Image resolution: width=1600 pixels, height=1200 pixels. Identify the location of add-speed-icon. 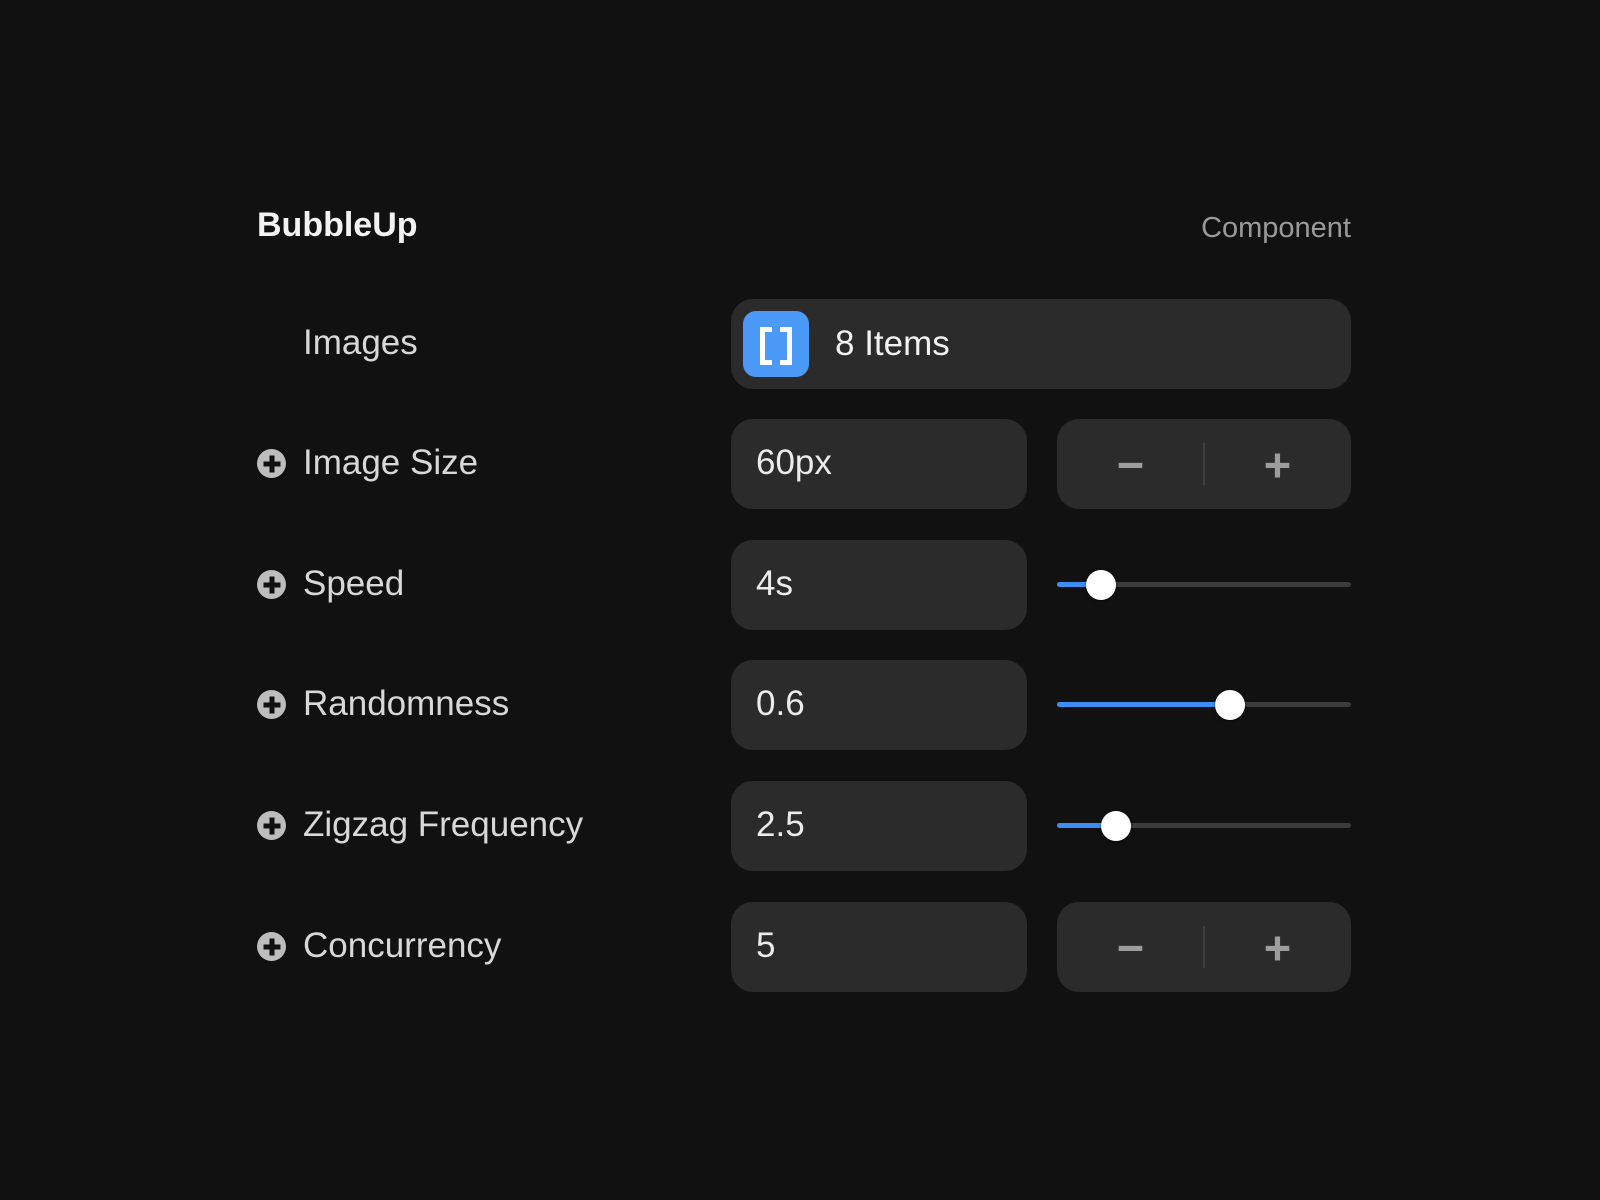
(271, 584).